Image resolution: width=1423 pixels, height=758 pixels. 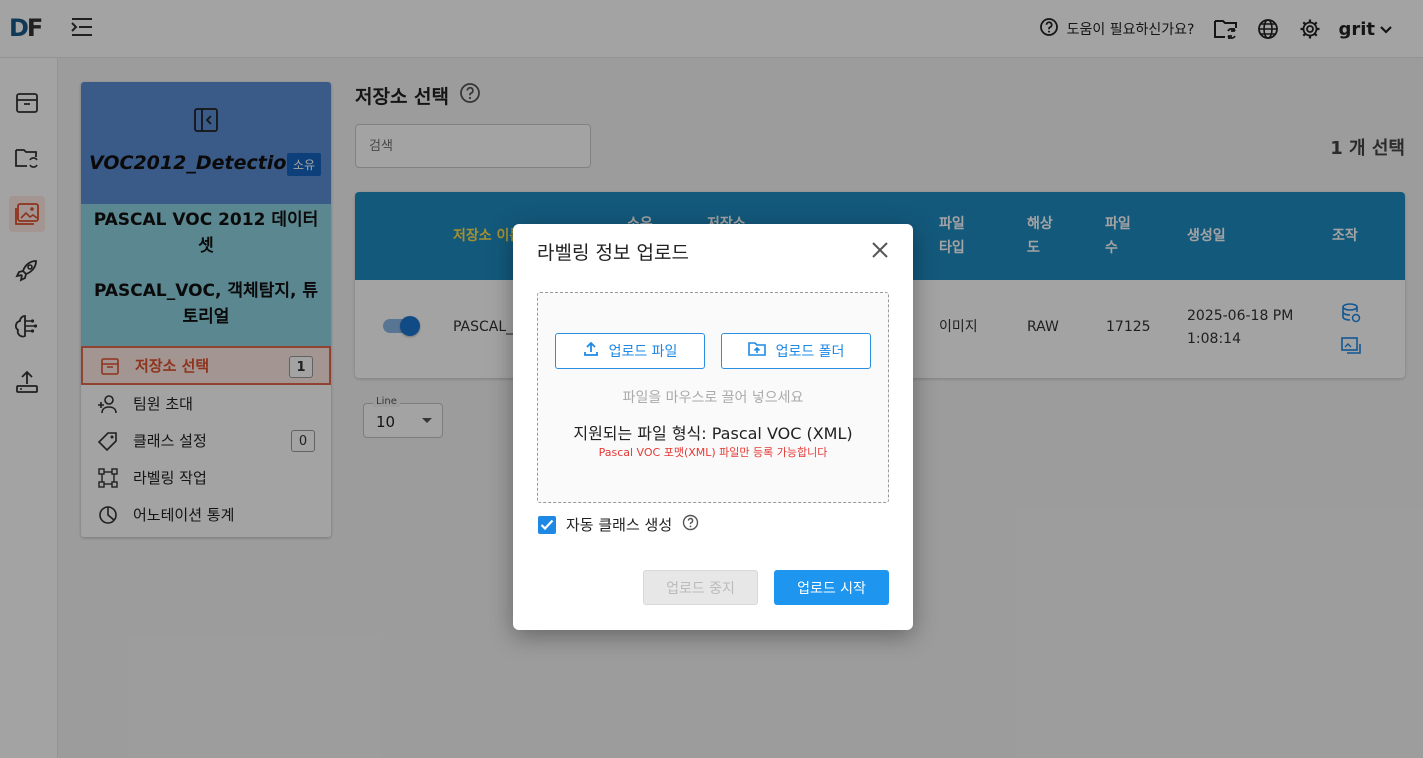 I want to click on upload-folder-label: 업로드 폴더, so click(x=810, y=352).